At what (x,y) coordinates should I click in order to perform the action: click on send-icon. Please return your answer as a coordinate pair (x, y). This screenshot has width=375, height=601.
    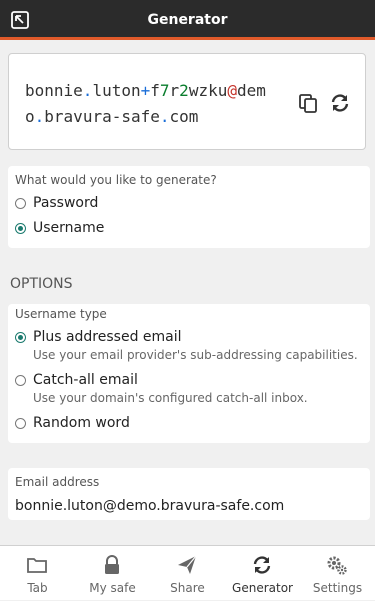
    Looking at the image, I should click on (187, 564).